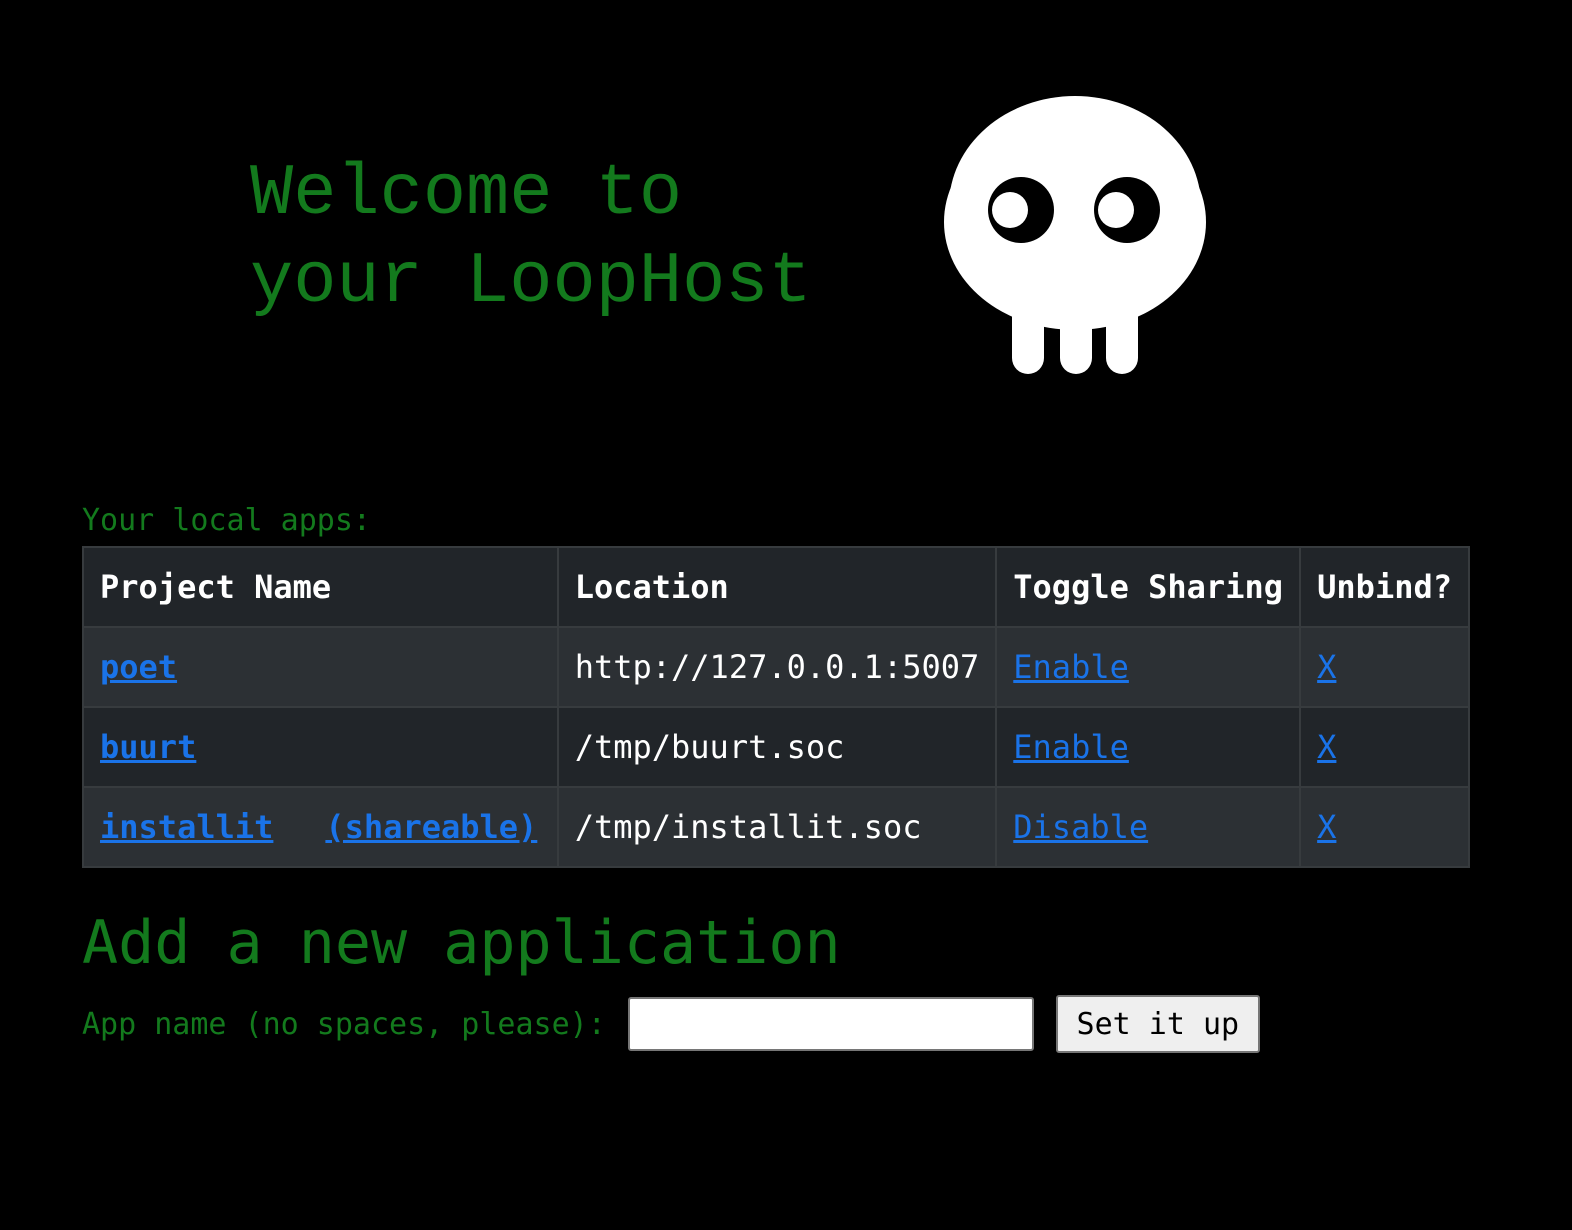  I want to click on add-application-heading: Add a new application, so click(461, 943).